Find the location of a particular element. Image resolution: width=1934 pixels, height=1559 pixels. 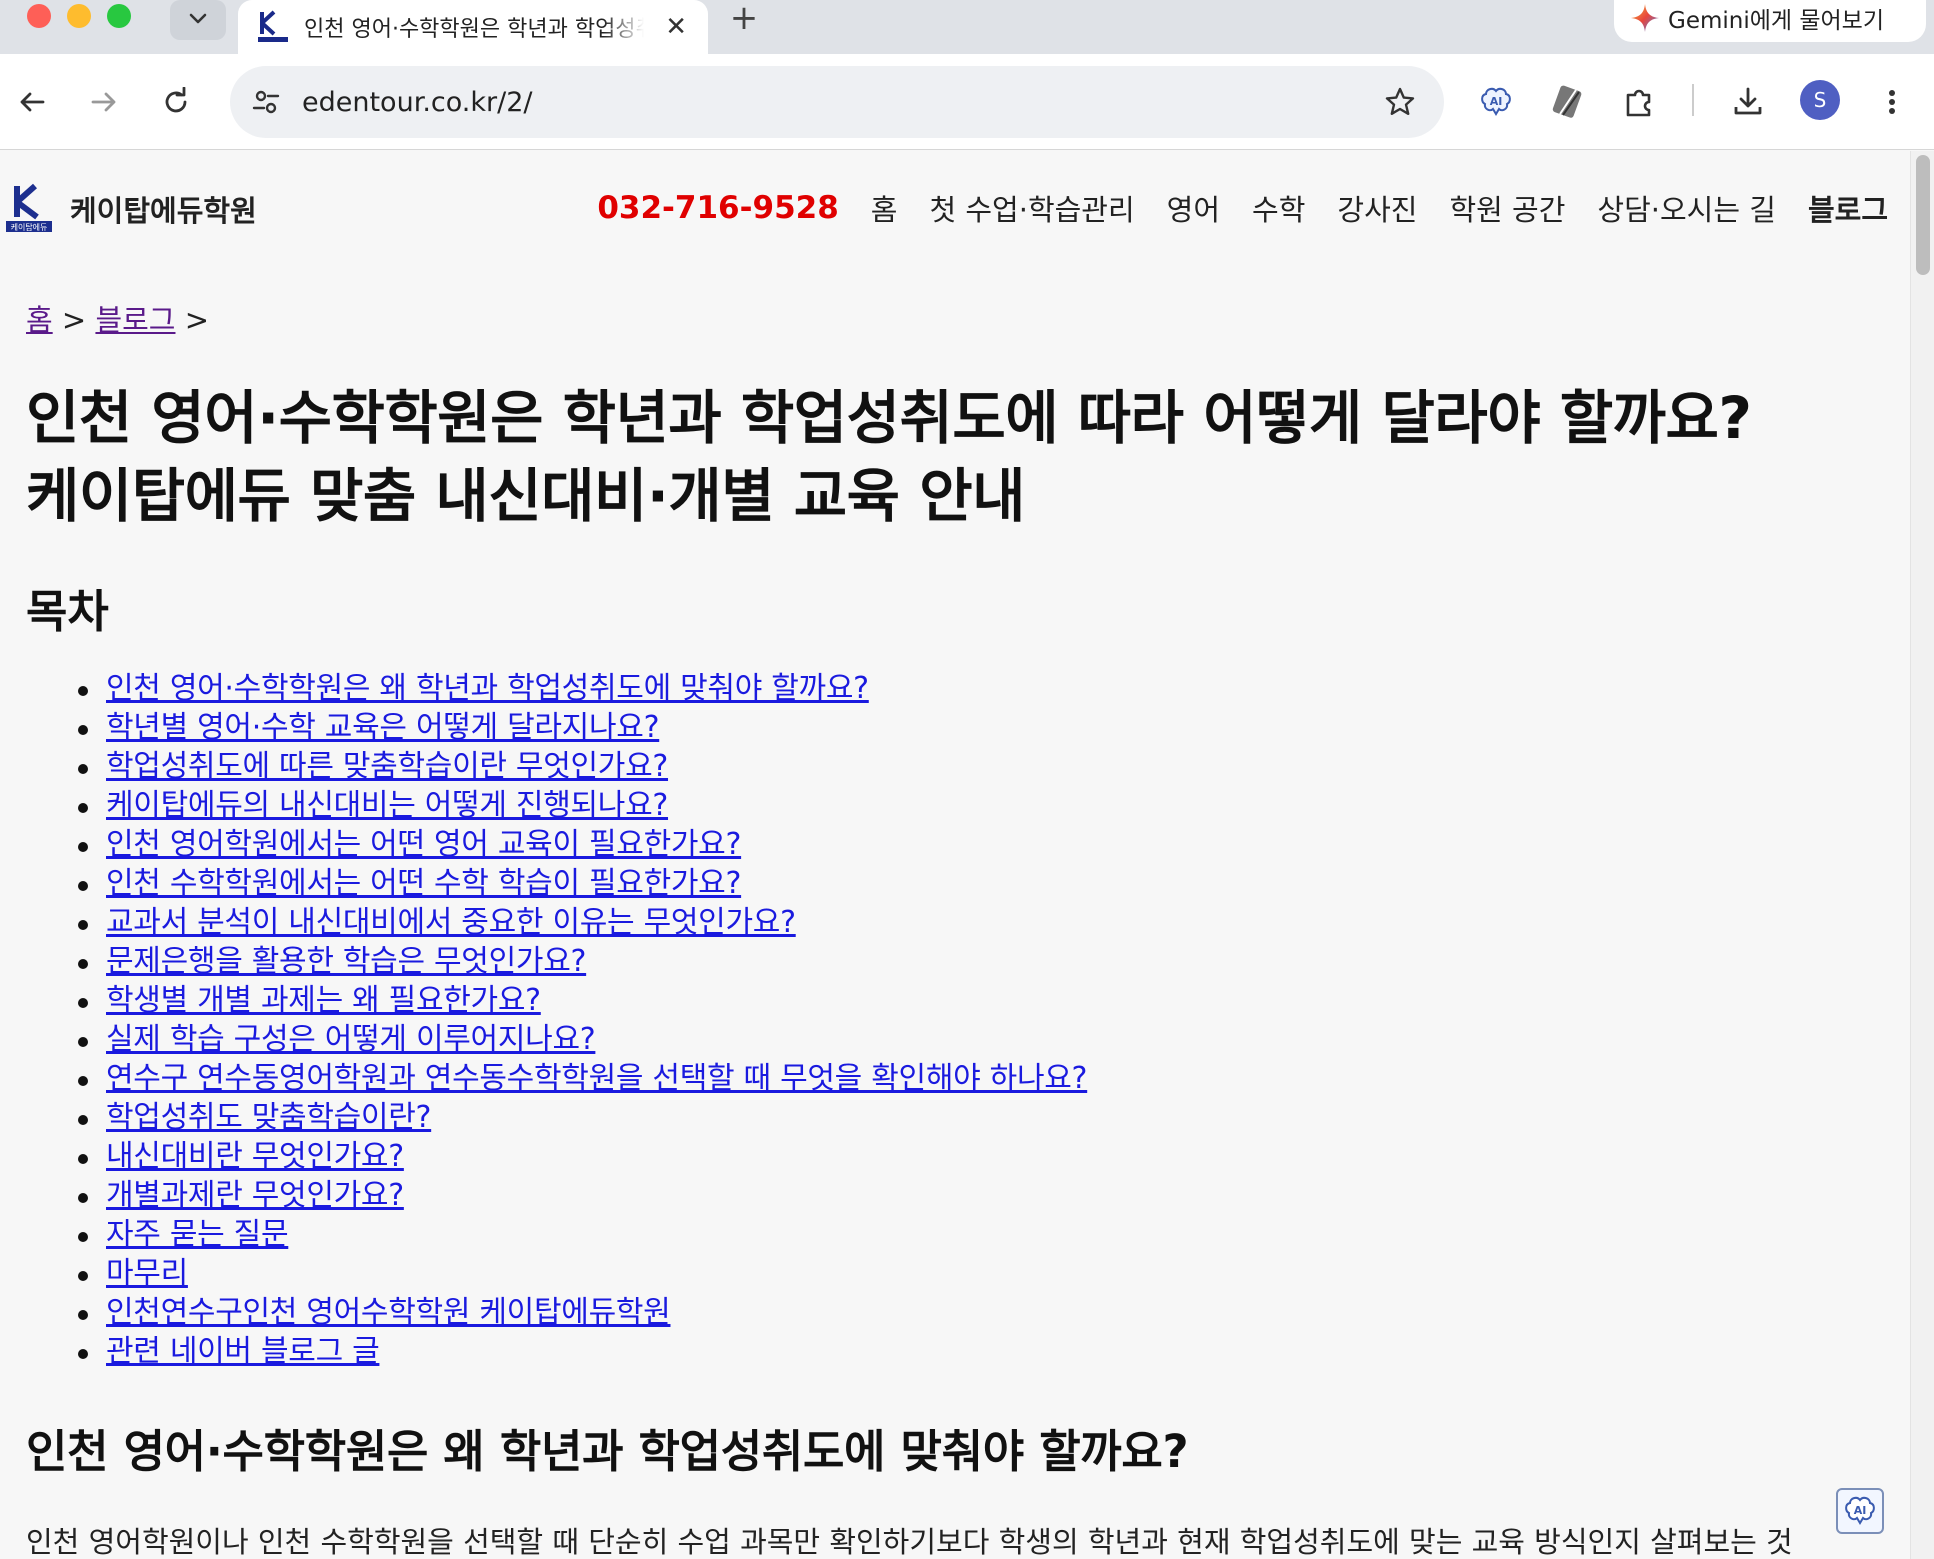

toc-link: 학년별 영어·수학 교육은 어떻게 달라지나요? is located at coordinates (383, 727).